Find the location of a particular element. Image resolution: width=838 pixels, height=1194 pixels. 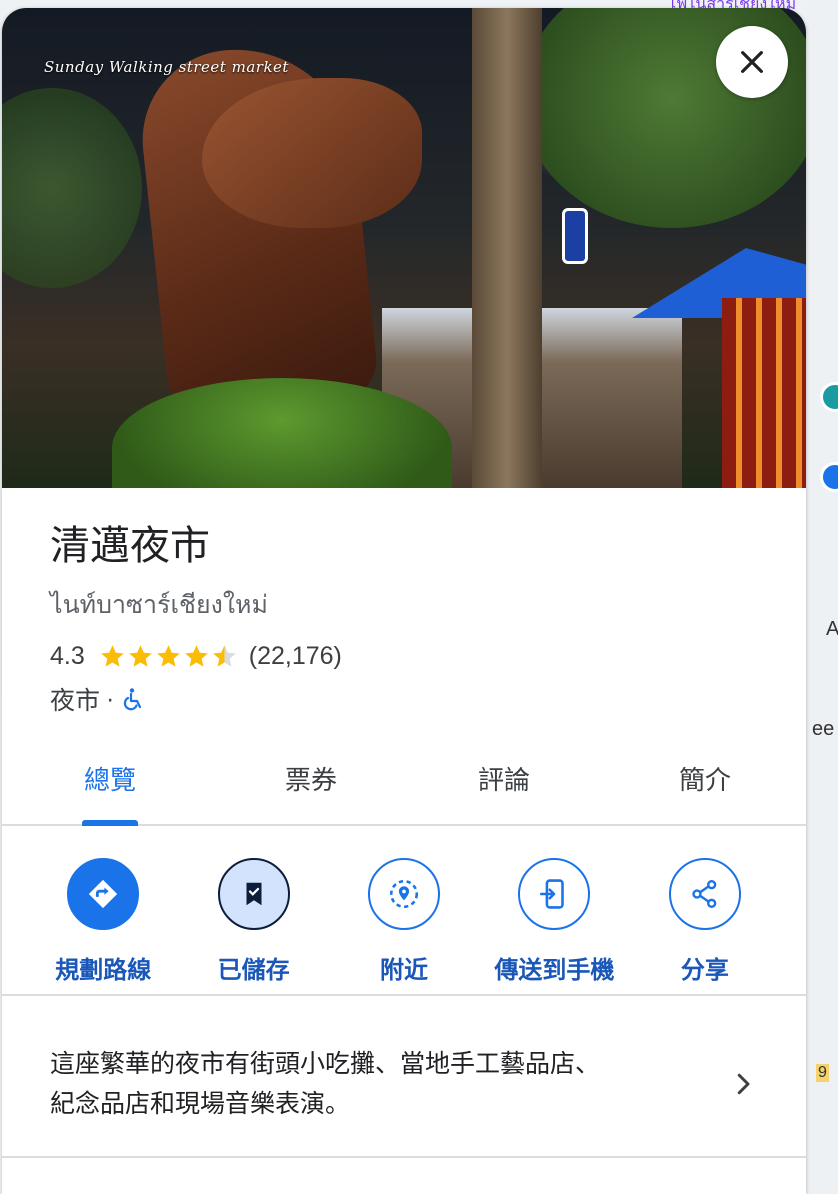

send-to-phone-button: 傳送到手機 is located at coordinates (554, 926).